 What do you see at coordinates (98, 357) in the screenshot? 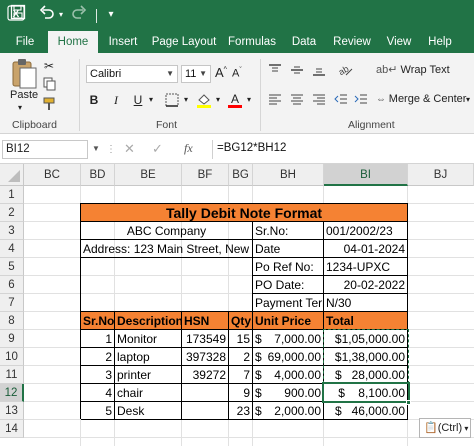
I see `item-srno: 2` at bounding box center [98, 357].